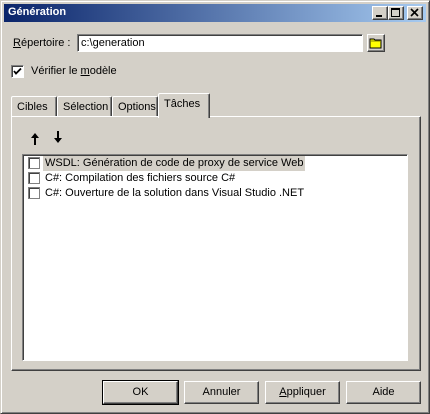 The image size is (430, 414). I want to click on verify-model-checkbox, so click(17, 71).